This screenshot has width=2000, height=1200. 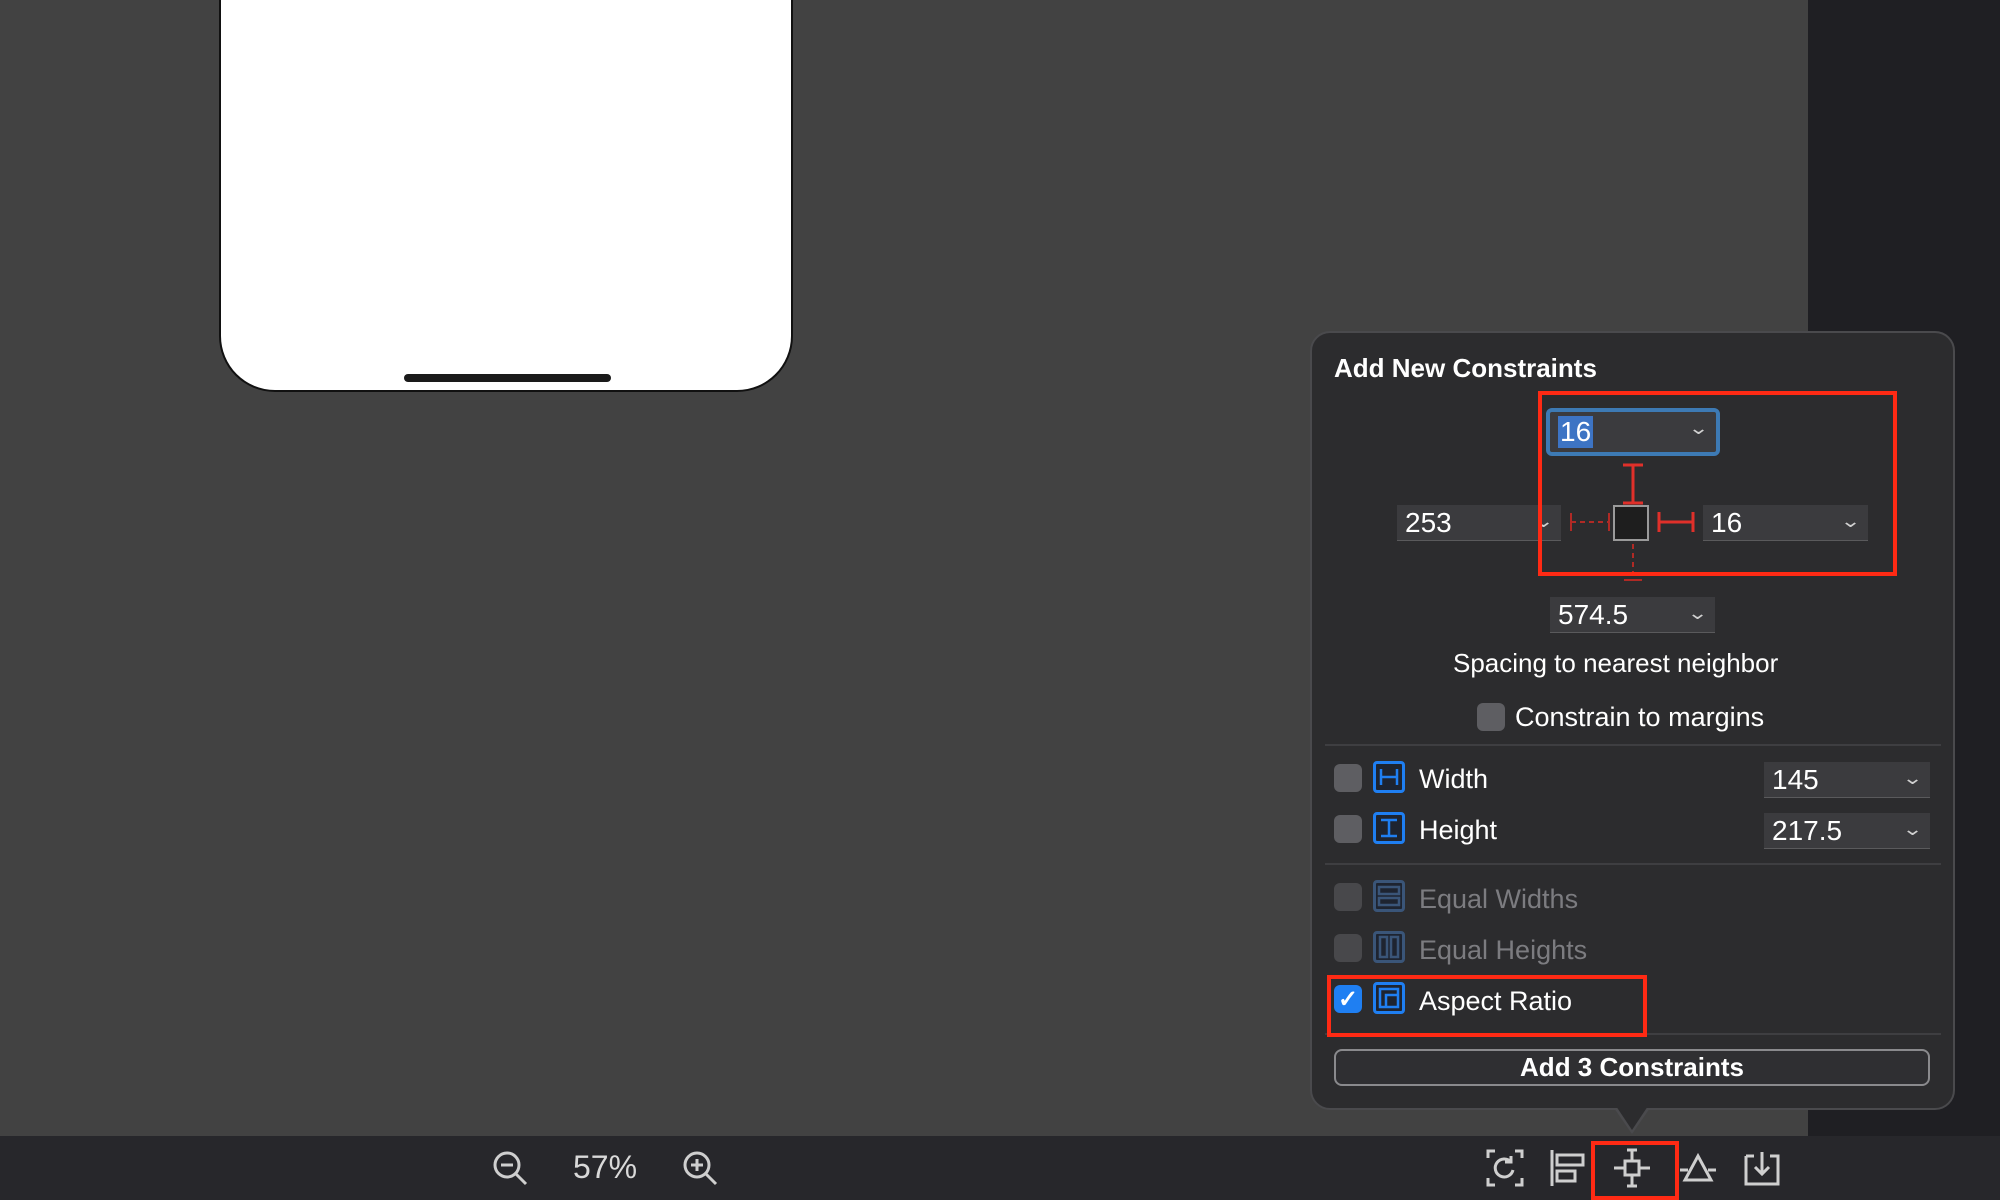 I want to click on height-label: Height, so click(x=1458, y=830).